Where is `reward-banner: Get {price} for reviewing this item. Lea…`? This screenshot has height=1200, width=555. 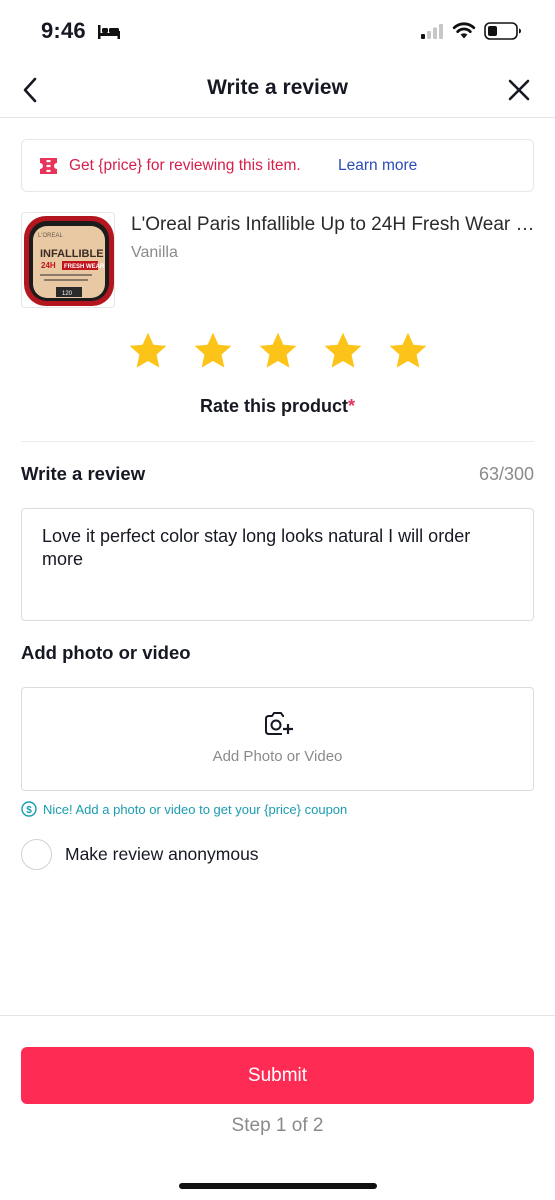
reward-banner: Get {price} for reviewing this item. Lea… is located at coordinates (277, 165).